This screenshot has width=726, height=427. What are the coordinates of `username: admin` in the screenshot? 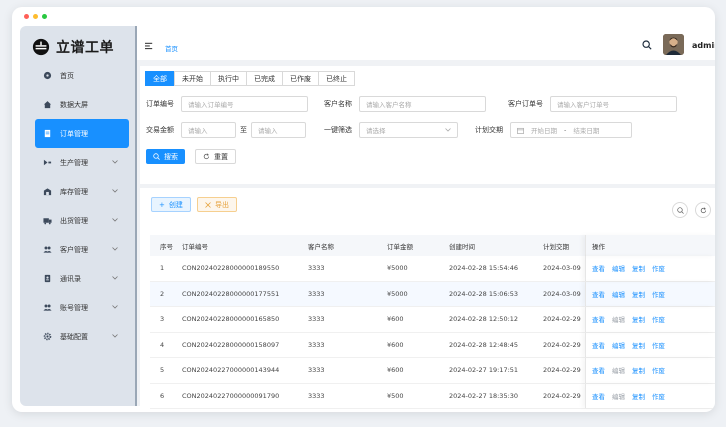 It's located at (703, 45).